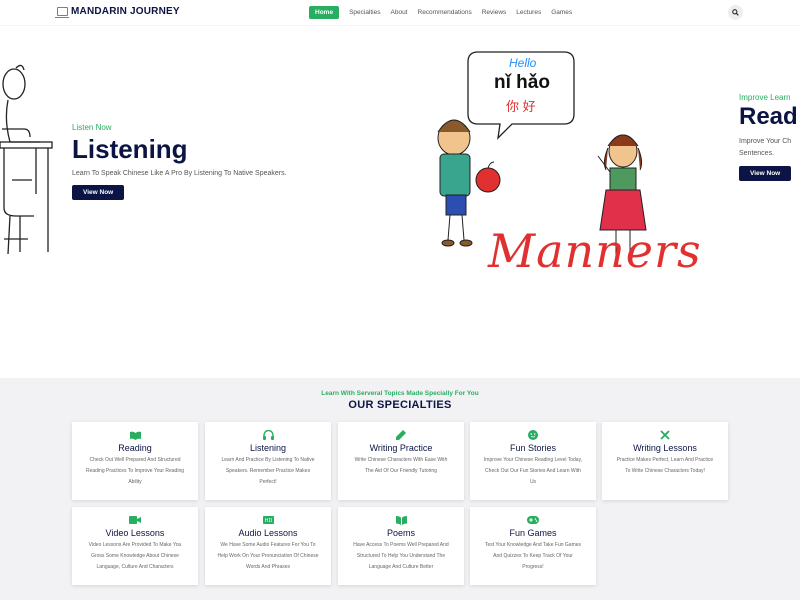 The width and height of the screenshot is (800, 600). Describe the element at coordinates (268, 435) in the screenshot. I see `headphones-icon` at that location.